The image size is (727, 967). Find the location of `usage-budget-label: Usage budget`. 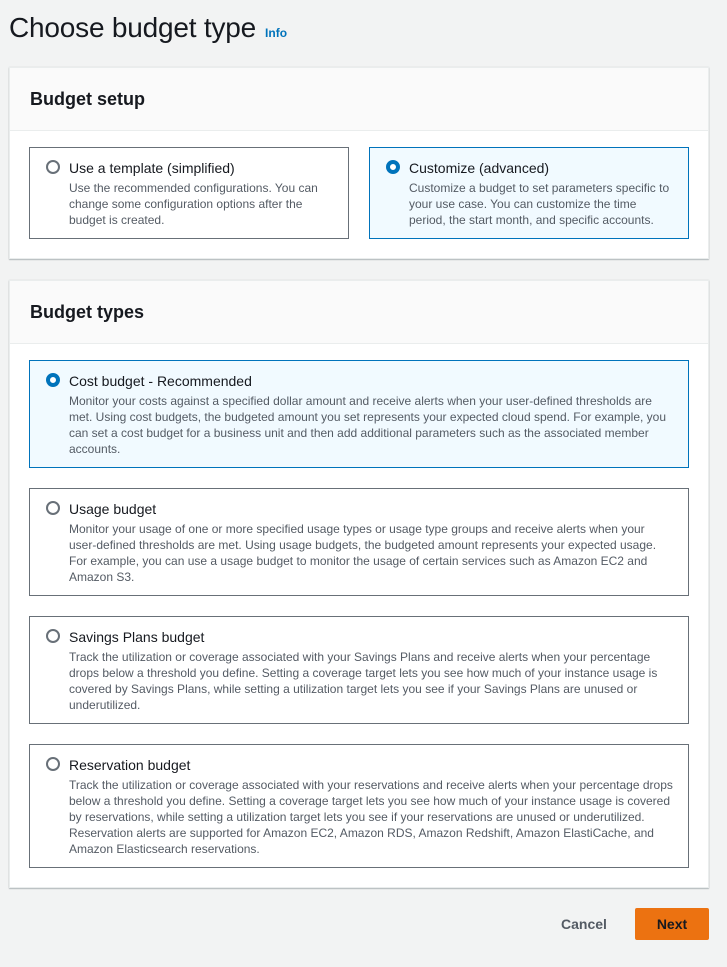

usage-budget-label: Usage budget is located at coordinates (113, 509).